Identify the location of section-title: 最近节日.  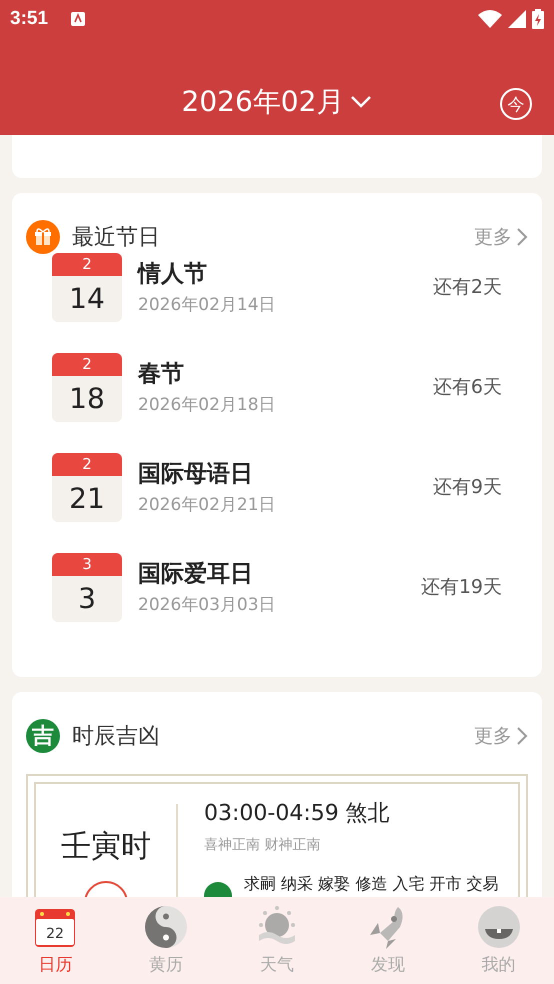
(116, 238).